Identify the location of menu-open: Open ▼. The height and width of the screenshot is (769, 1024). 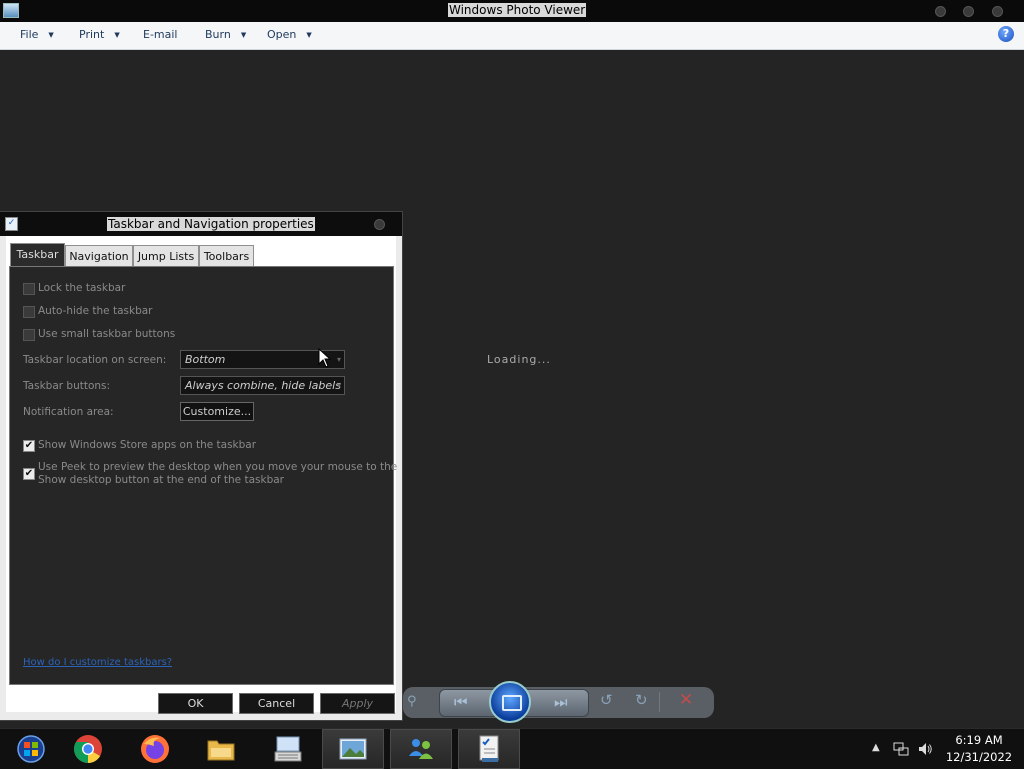
(289, 34).